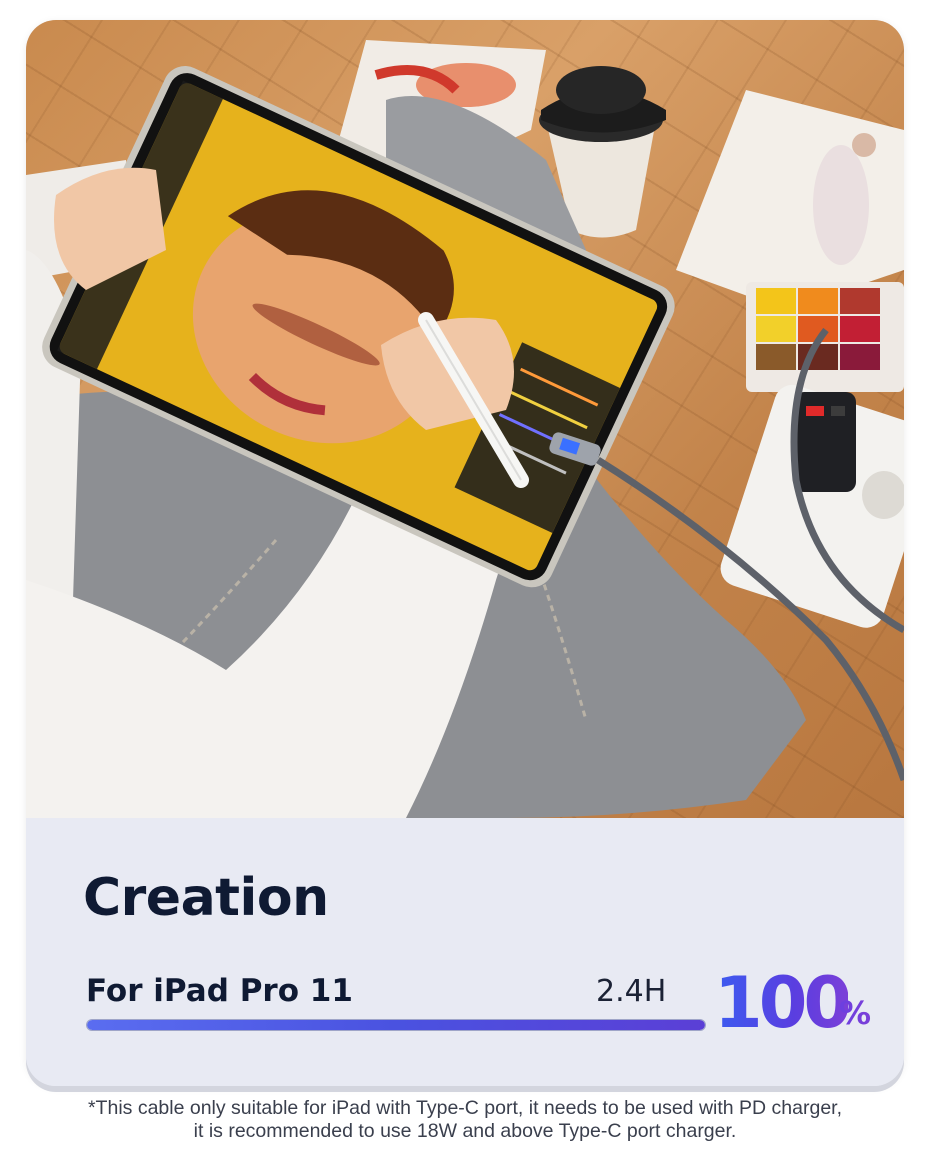 The width and height of the screenshot is (930, 1167). Describe the element at coordinates (790, 200) in the screenshot. I see `fashion-sketch-paper` at that location.